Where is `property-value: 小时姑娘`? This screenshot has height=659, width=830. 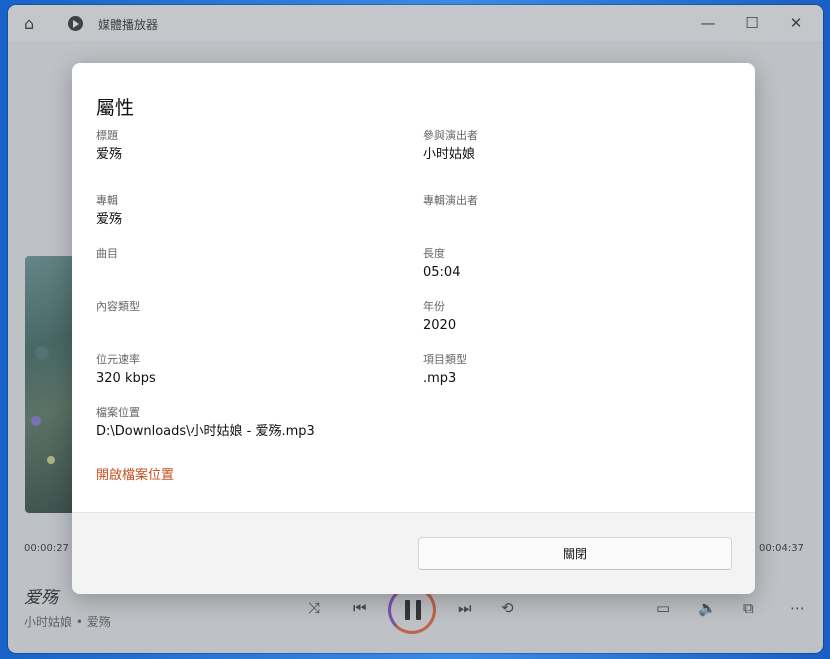 property-value: 小时姑娘 is located at coordinates (449, 154).